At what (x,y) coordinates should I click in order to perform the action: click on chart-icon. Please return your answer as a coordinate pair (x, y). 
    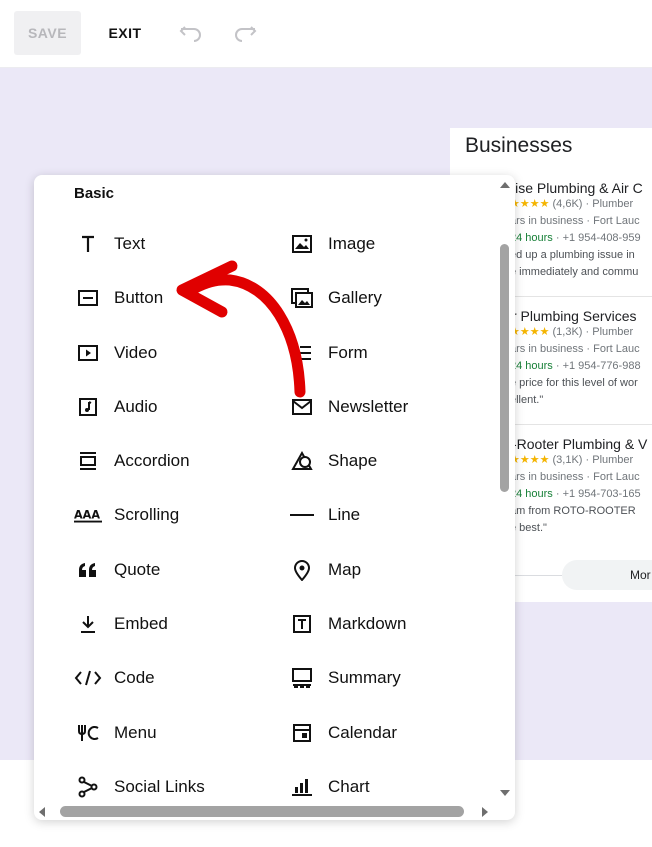
    Looking at the image, I should click on (302, 787).